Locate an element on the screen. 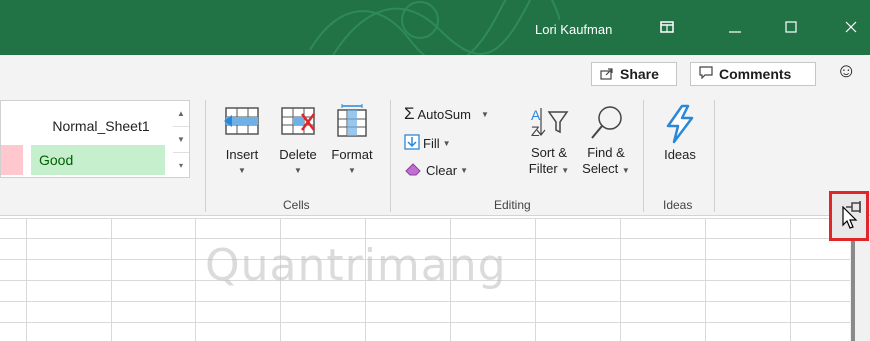 This screenshot has height=341, width=870. watermark: Quantrimang is located at coordinates (356, 265).